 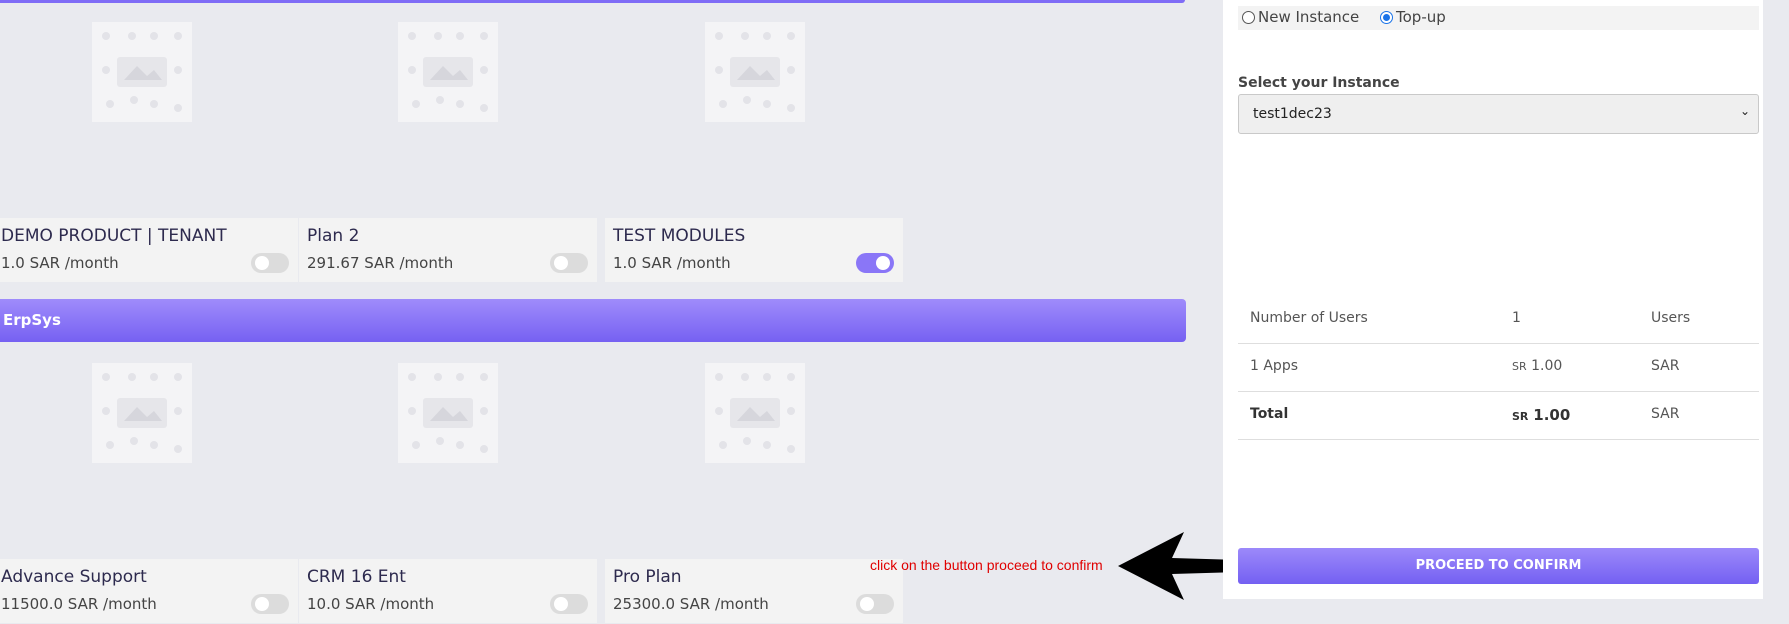 What do you see at coordinates (1498, 18) in the screenshot?
I see `instance-type-radio-group: New Instance Top-up` at bounding box center [1498, 18].